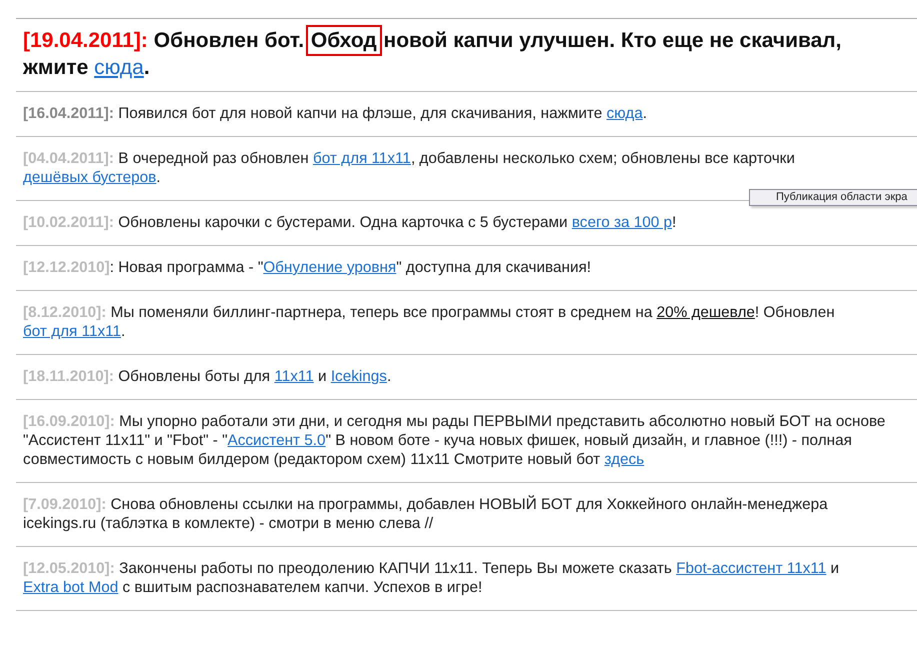 The image size is (917, 648). Describe the element at coordinates (454, 440) in the screenshot. I see `news-text: [16.09.2010]: Мы упорно работали эти дни, и сегодня мы рады ПЕРВЫМИ представить абсолютно новый БОТ на основе "Ассистент 11x11" и "Fbot" - "Ассистент 5.0" В новом боте - куча новых фишек, новый дизайн, и главное (!!!) - полная совместимость с новым билдером (редактором схем) 11x11 Смотрите новый бот здесь` at that location.